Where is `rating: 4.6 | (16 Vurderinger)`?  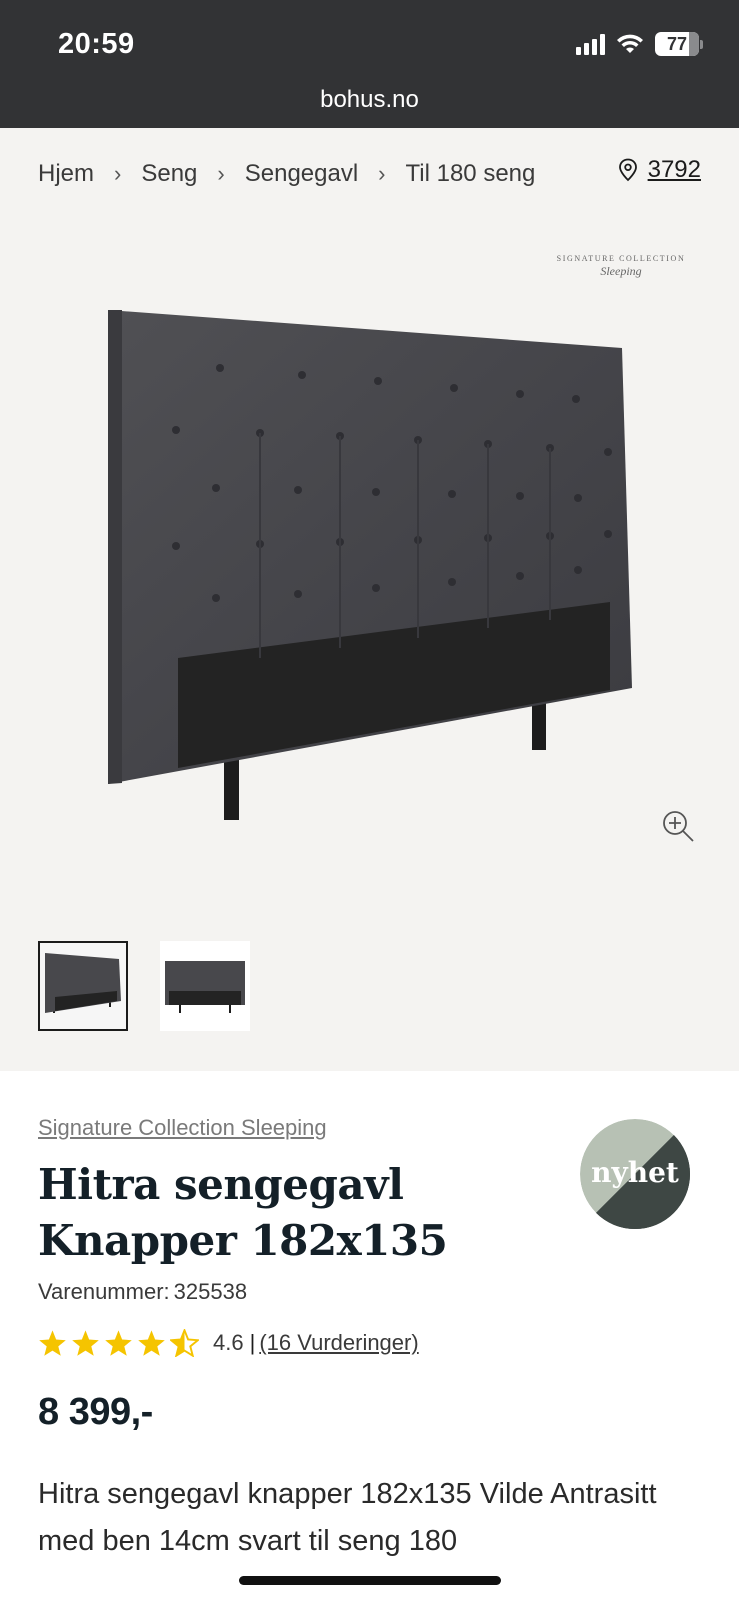 rating: 4.6 | (16 Vurderinger) is located at coordinates (228, 1343).